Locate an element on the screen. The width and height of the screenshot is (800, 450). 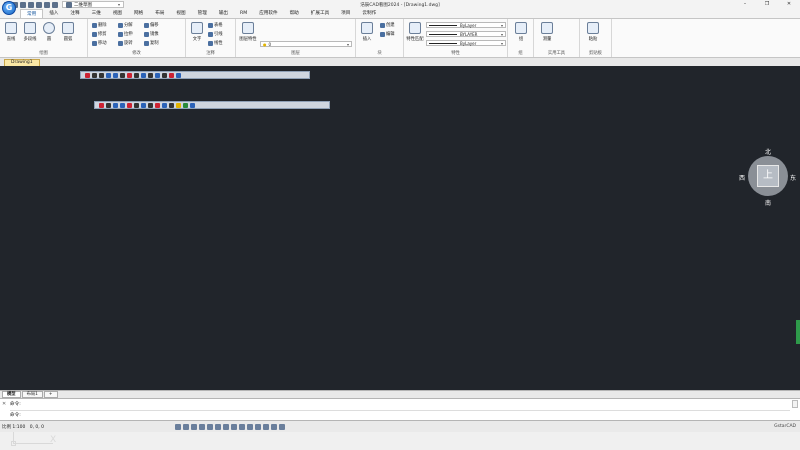
viewcube-top-face: 上 is located at coordinates (768, 176).